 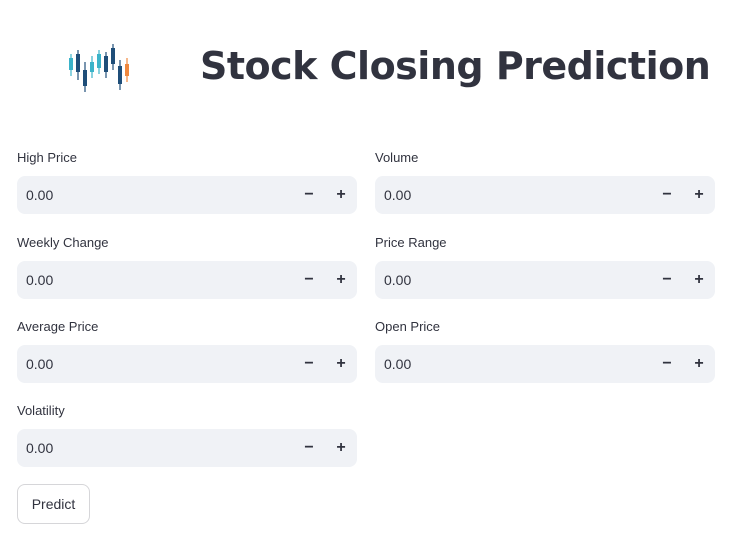 What do you see at coordinates (455, 66) in the screenshot?
I see `page-title: Stock Closing Prediction` at bounding box center [455, 66].